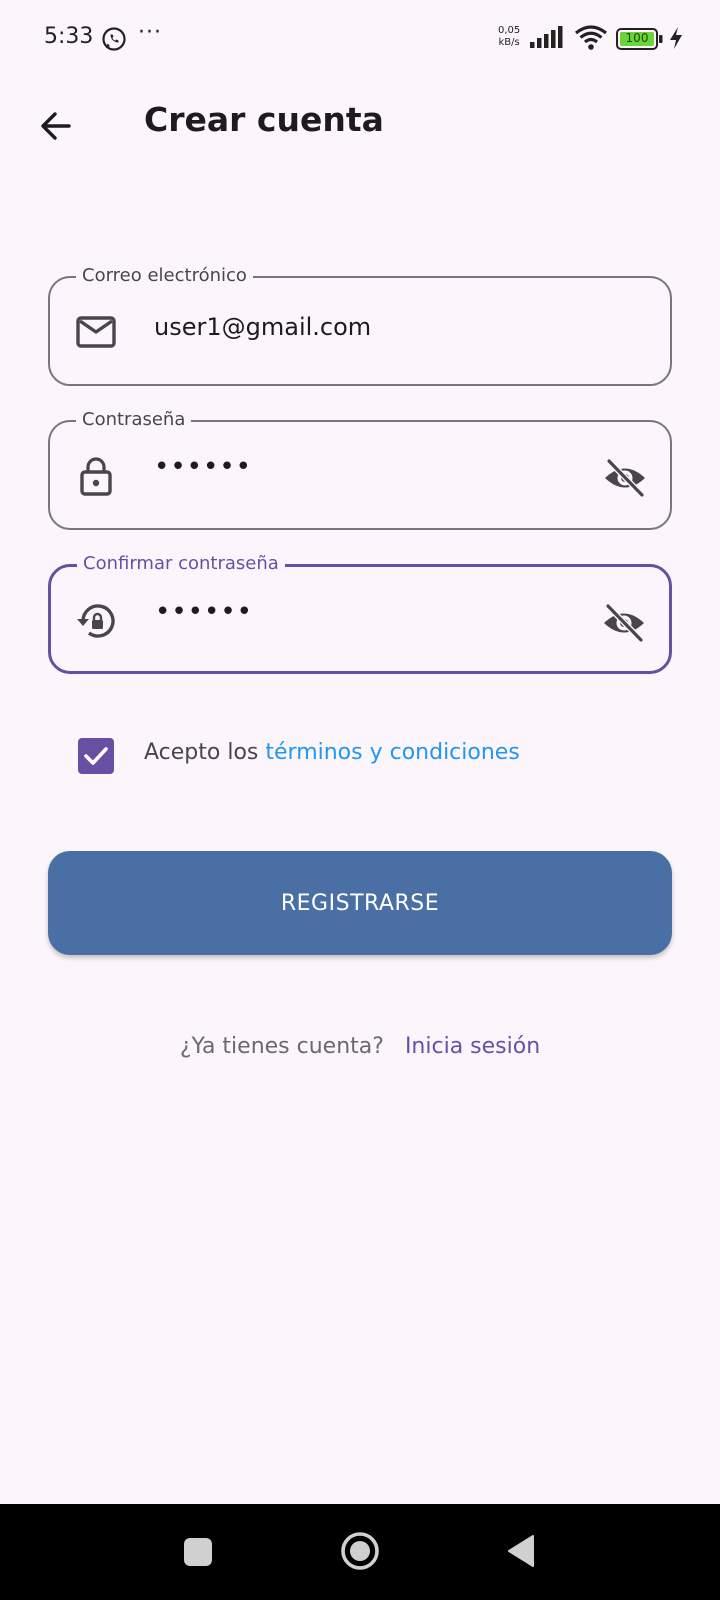 This screenshot has height=1600, width=720. What do you see at coordinates (203, 467) in the screenshot?
I see `password-input: ••••••` at bounding box center [203, 467].